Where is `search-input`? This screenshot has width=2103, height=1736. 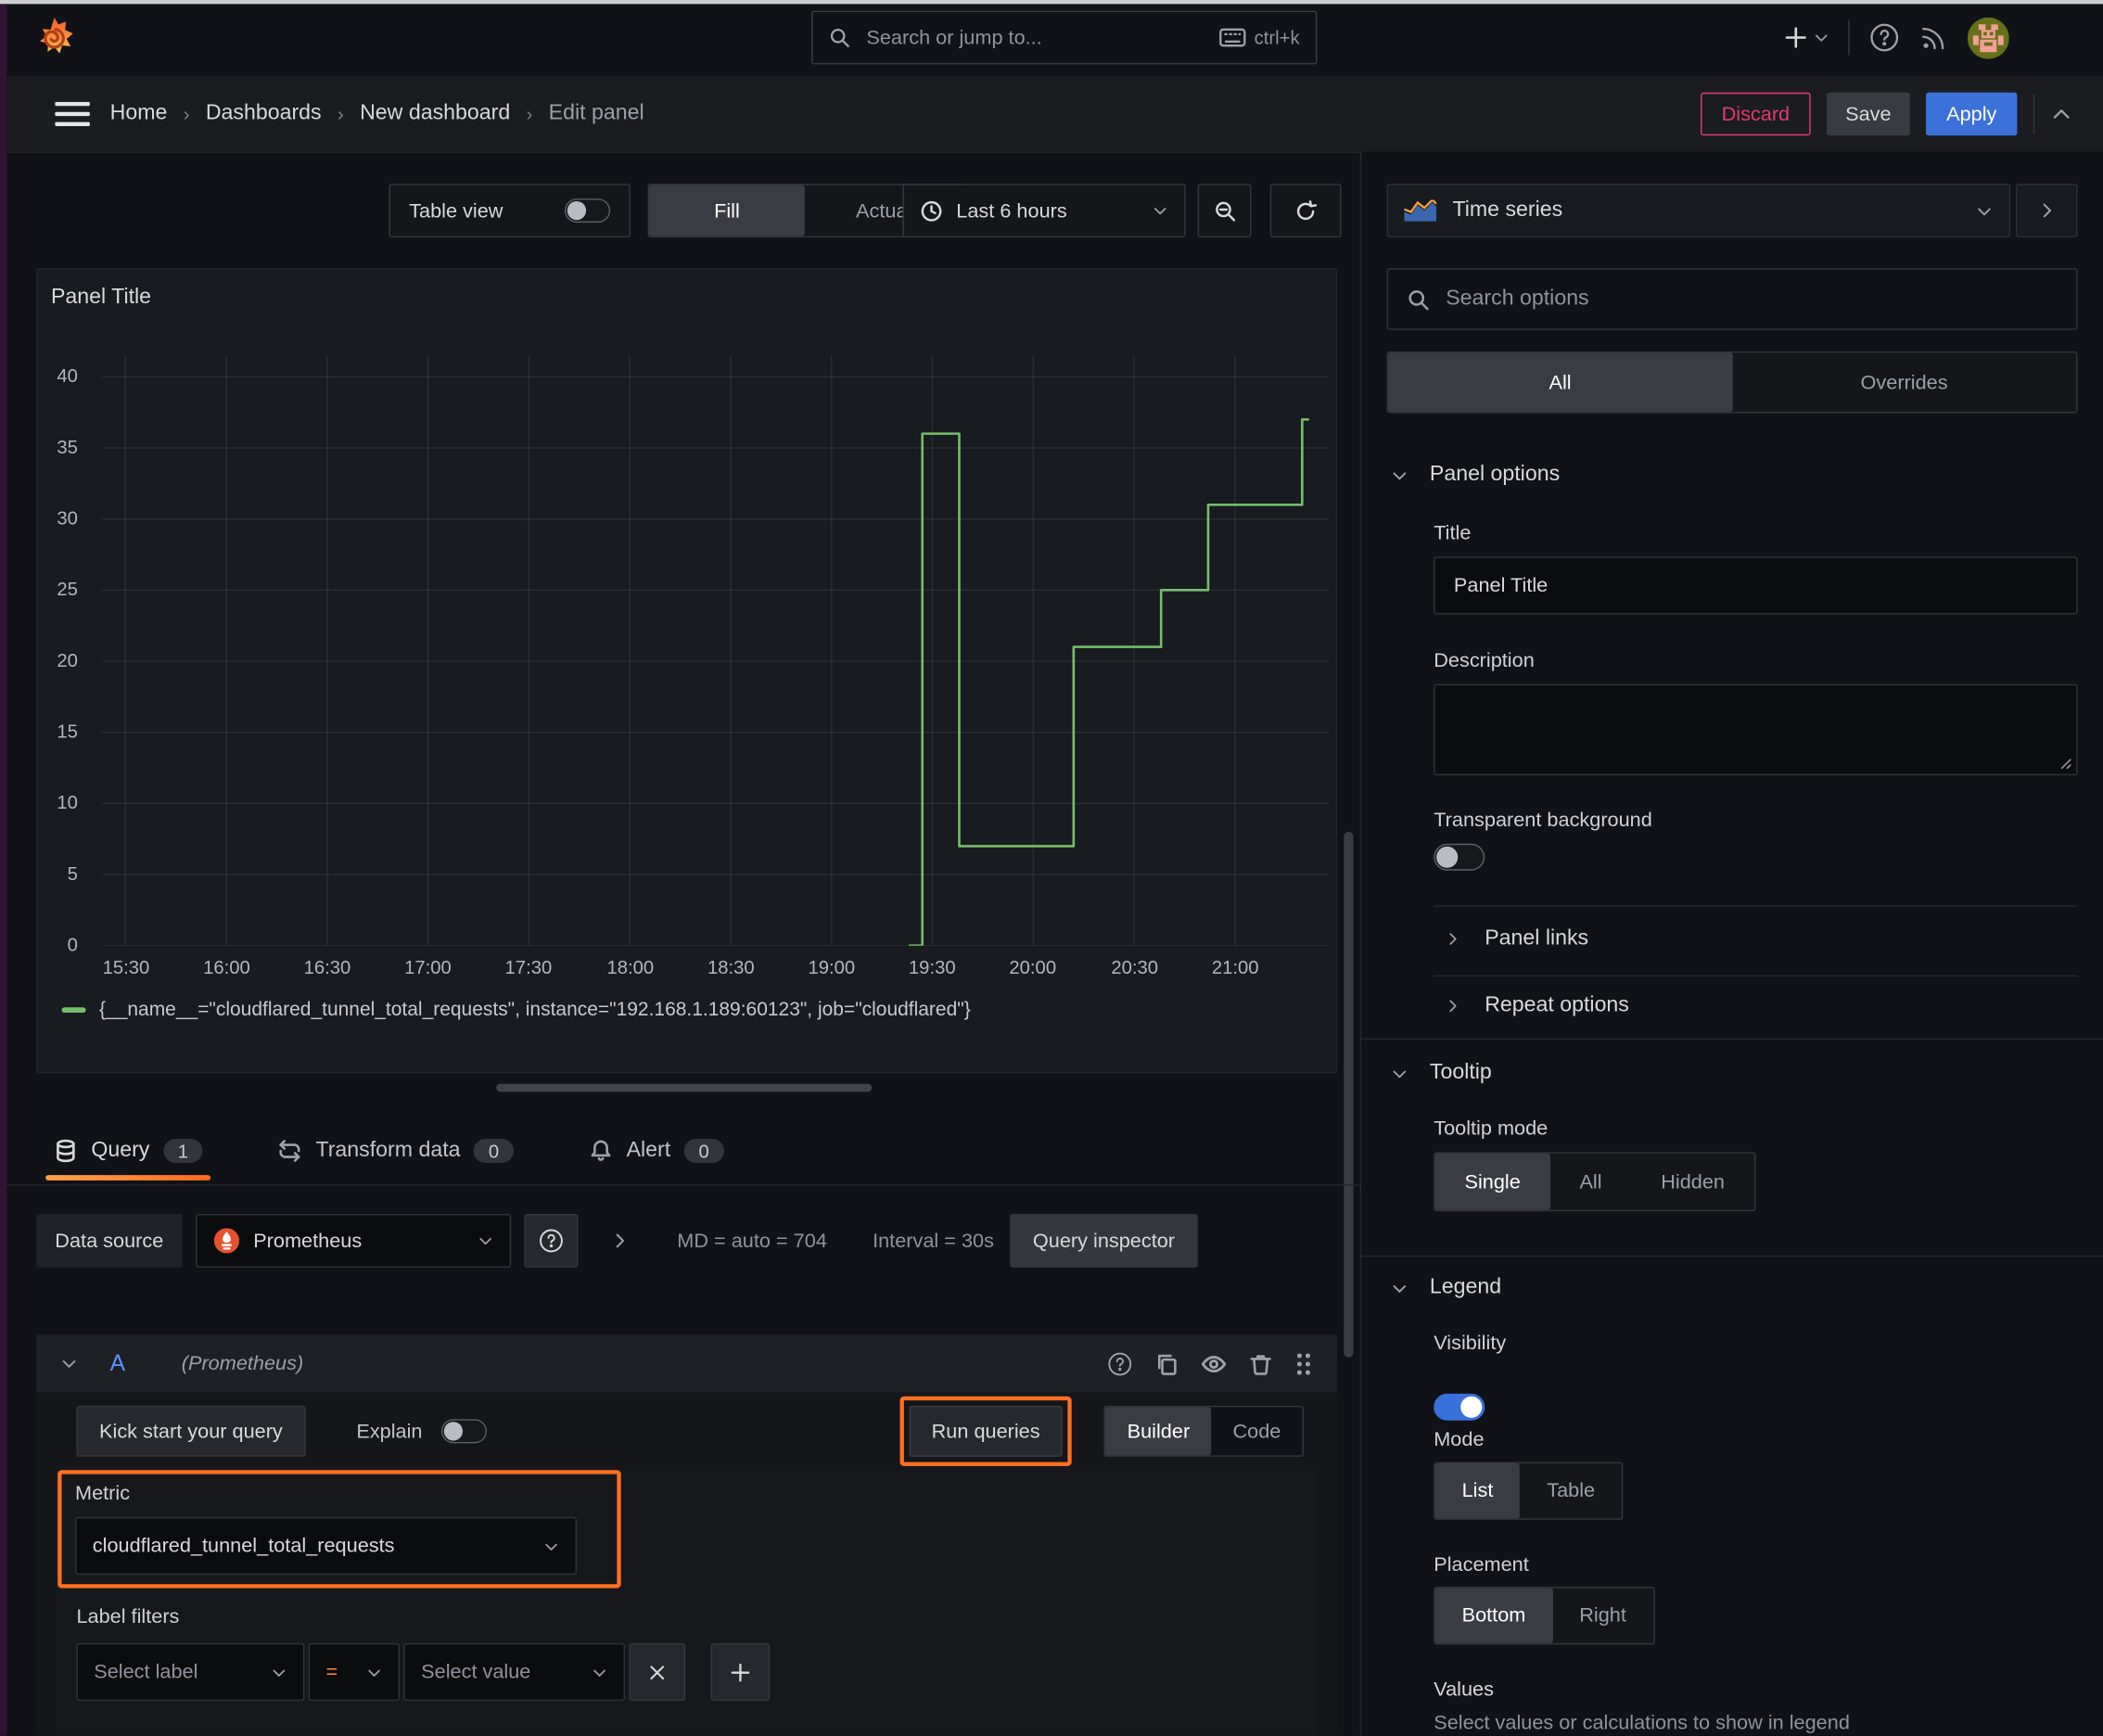
search-input is located at coordinates (1034, 37).